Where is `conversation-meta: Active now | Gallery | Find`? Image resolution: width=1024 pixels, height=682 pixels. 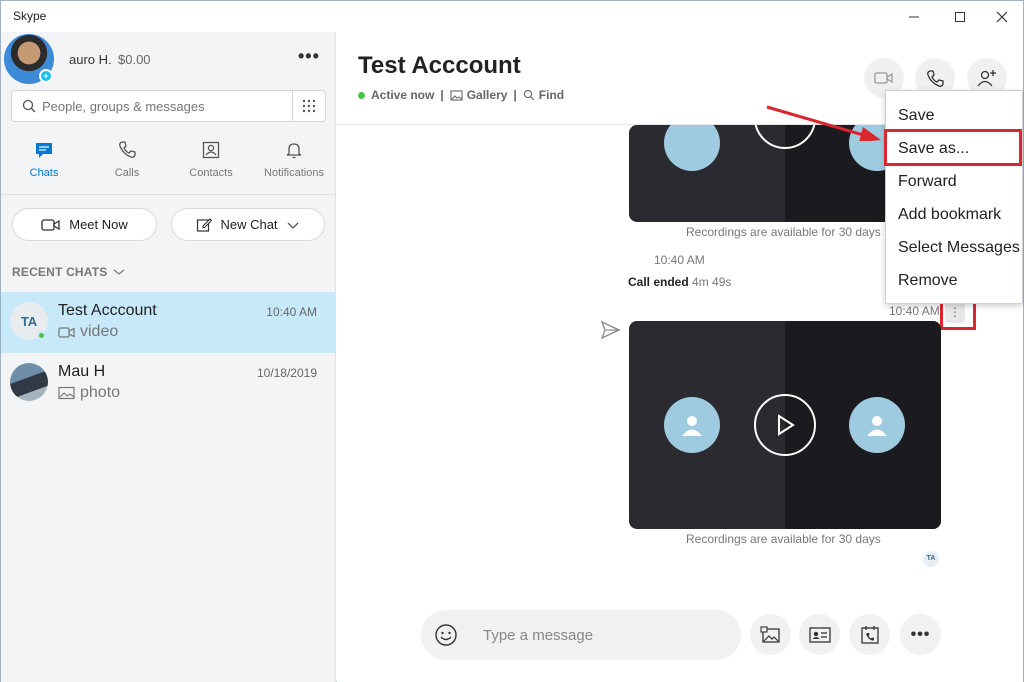
conversation-meta: Active now | Gallery | Find is located at coordinates (461, 95).